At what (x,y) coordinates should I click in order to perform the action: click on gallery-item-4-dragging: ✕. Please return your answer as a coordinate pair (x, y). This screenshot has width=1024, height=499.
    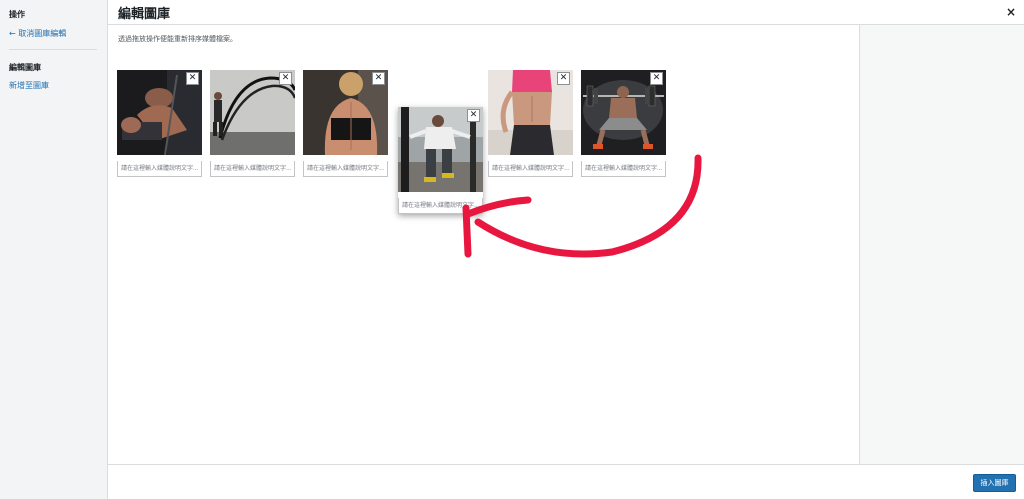
    Looking at the image, I should click on (440, 160).